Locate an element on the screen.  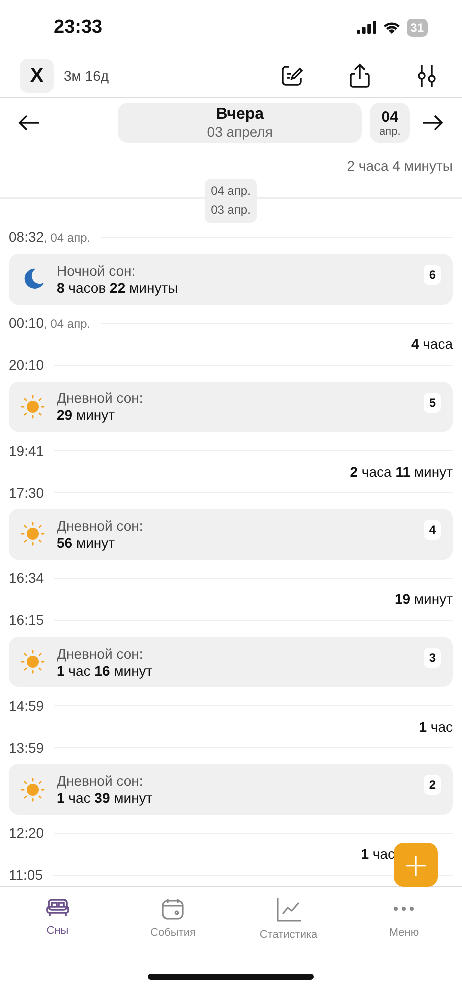
sleep-card: Дневной сон: 1 час 16 минут 3 is located at coordinates (231, 662).